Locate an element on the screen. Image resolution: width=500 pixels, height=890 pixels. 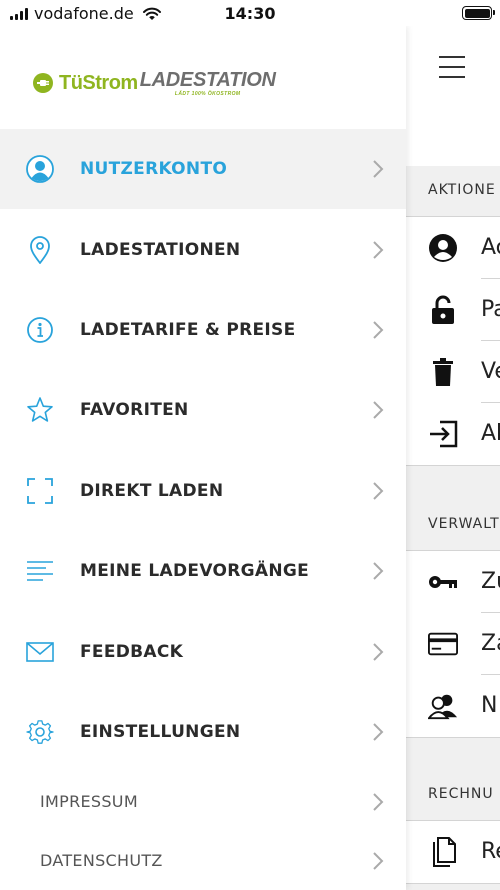
menu-item-feedback: FEEDBACK is located at coordinates (203, 651).